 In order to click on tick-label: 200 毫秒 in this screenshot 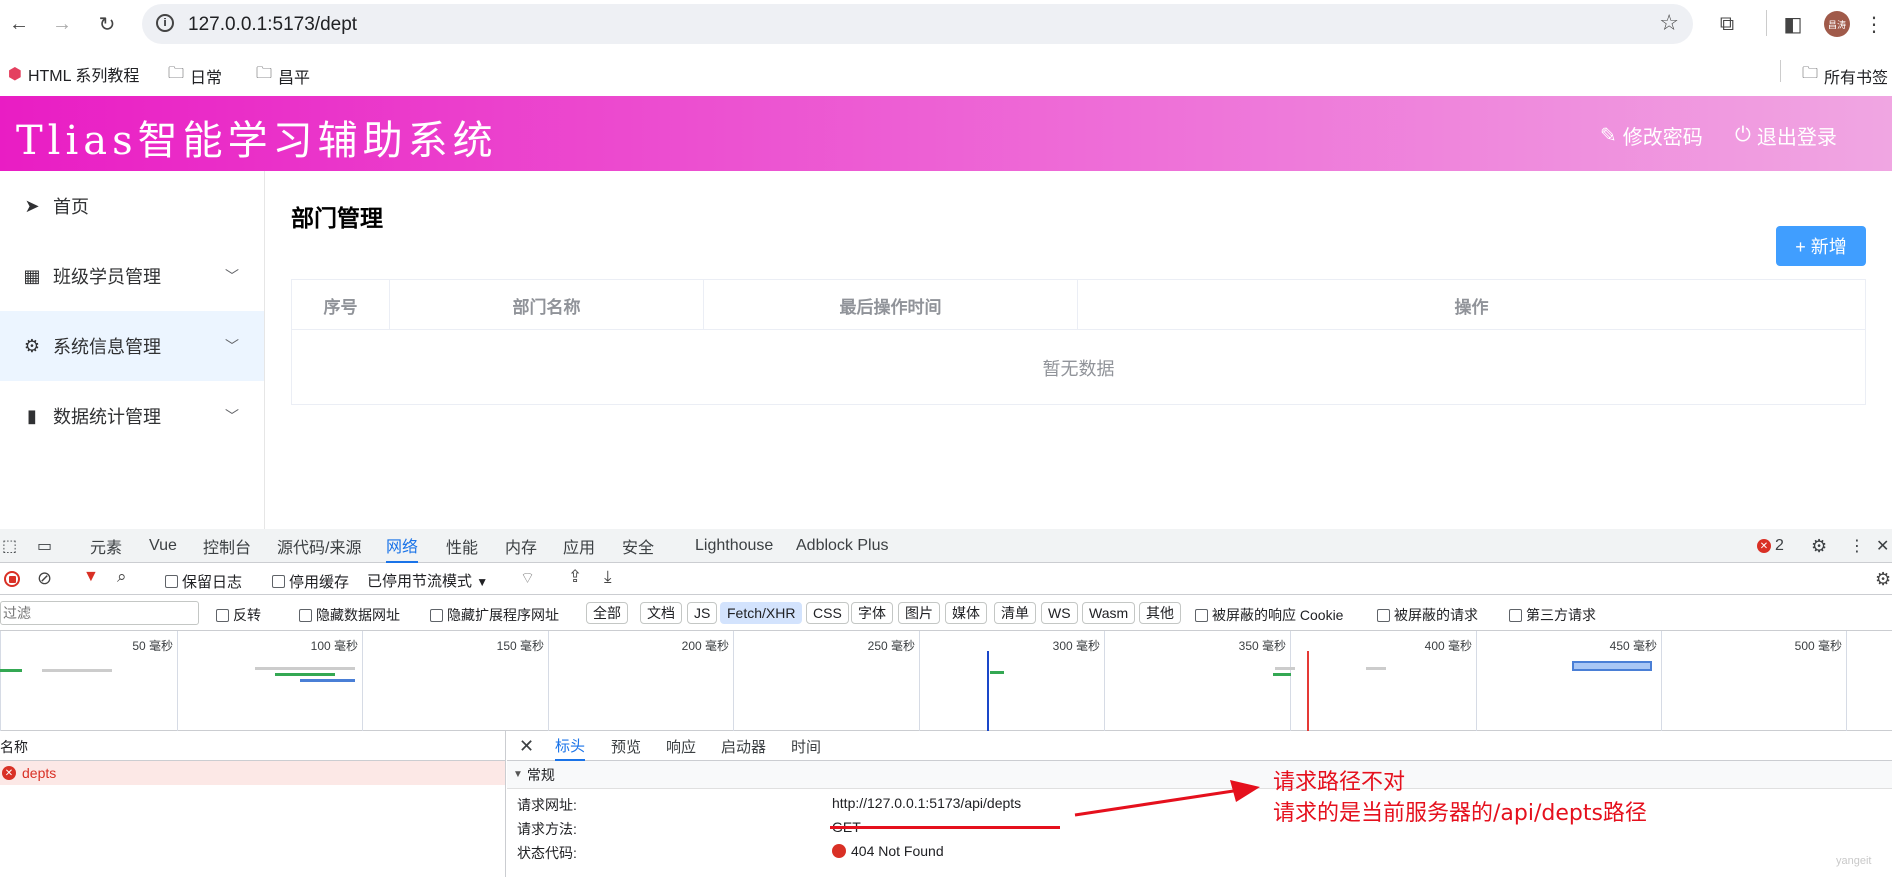, I will do `click(705, 646)`.